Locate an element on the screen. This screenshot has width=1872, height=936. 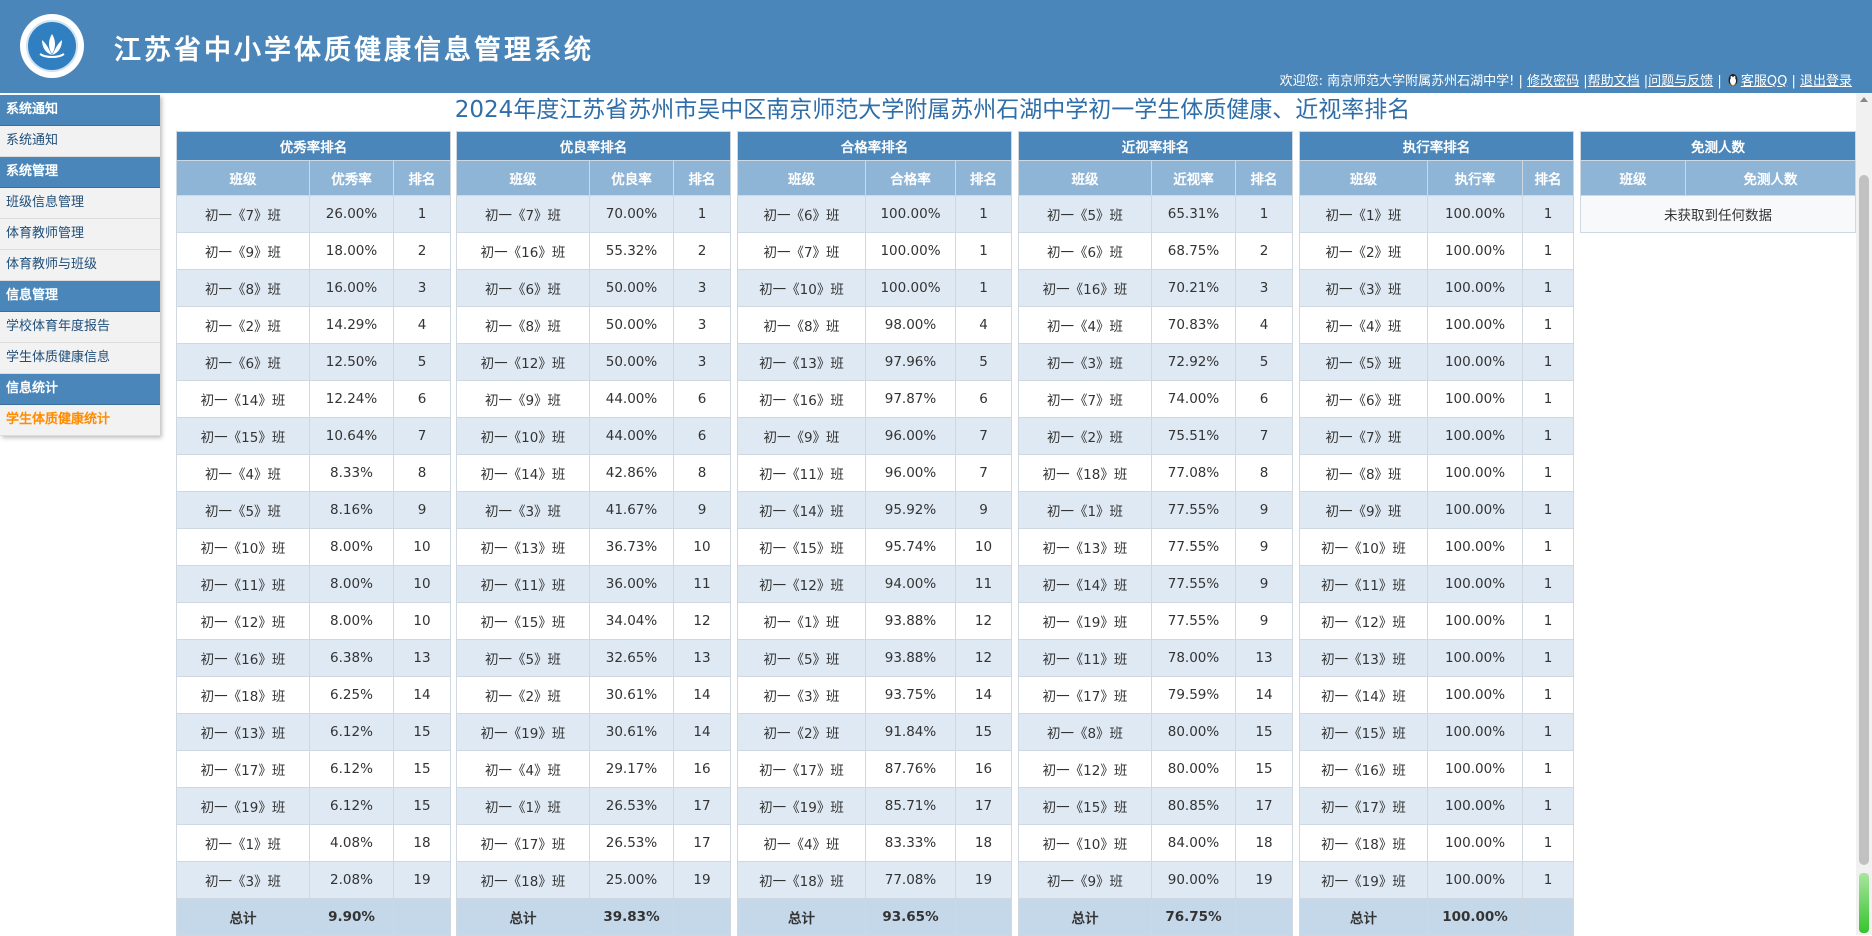
sidebar-item: 学生体质健康统计 is located at coordinates (80, 420).